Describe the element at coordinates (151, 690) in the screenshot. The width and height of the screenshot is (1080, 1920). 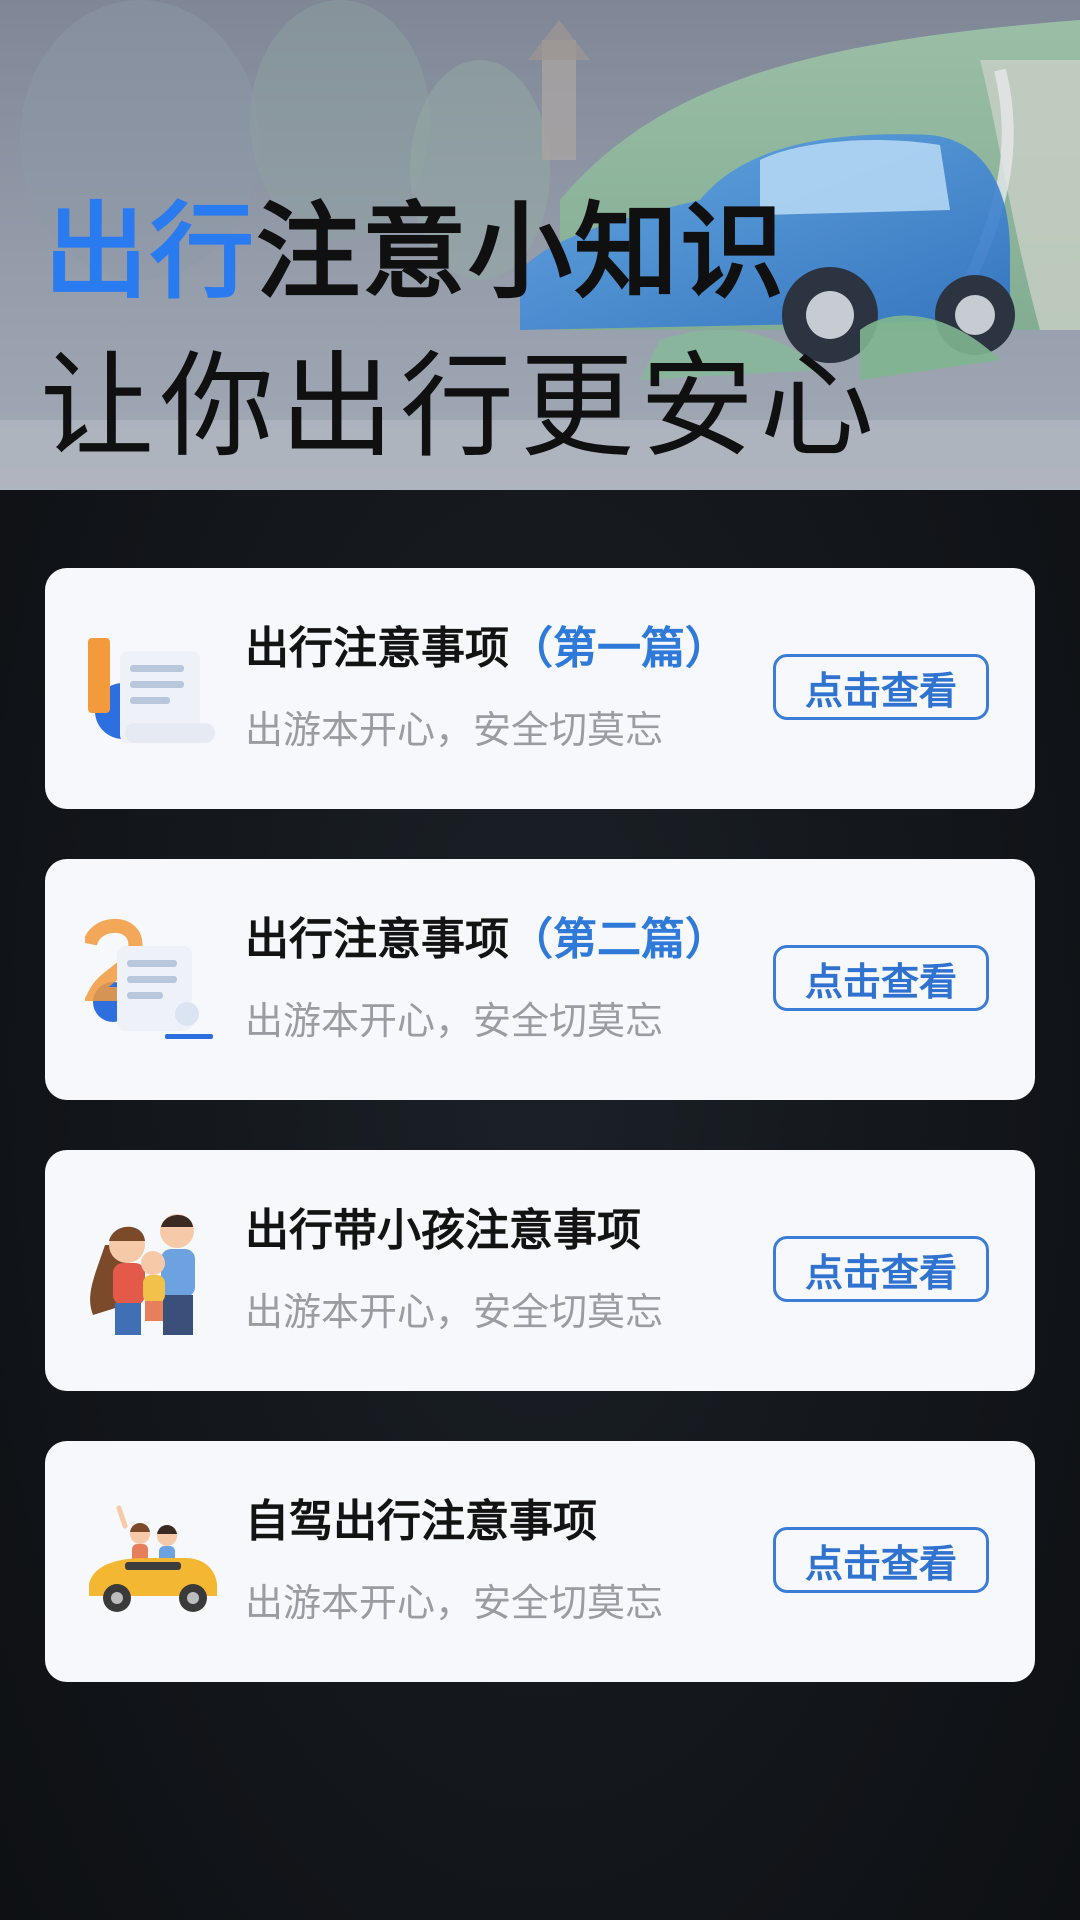
I see `document-number-1-icon` at that location.